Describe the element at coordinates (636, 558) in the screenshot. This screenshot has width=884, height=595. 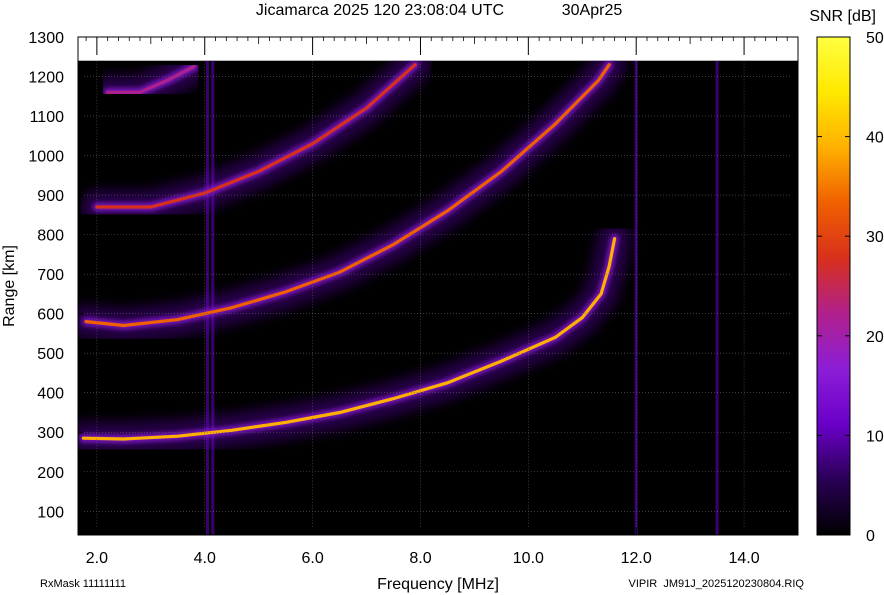
I see `x-tick-label: 12.0` at that location.